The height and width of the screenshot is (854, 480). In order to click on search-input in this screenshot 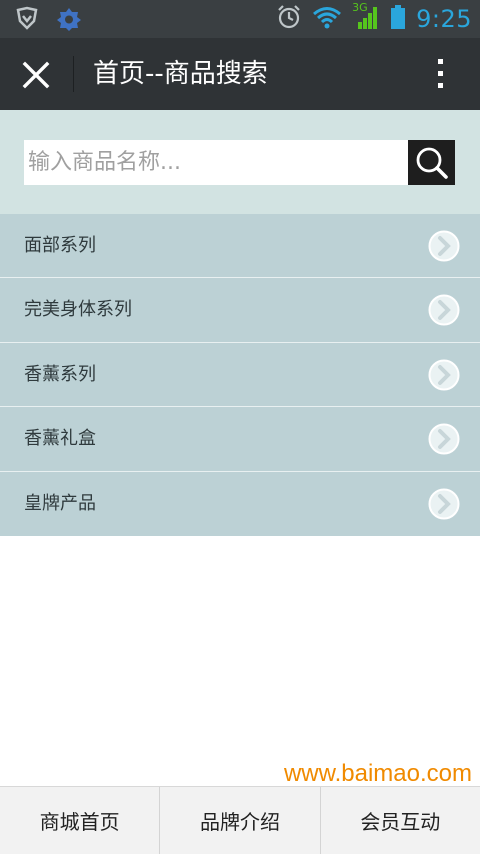, I will do `click(216, 162)`.